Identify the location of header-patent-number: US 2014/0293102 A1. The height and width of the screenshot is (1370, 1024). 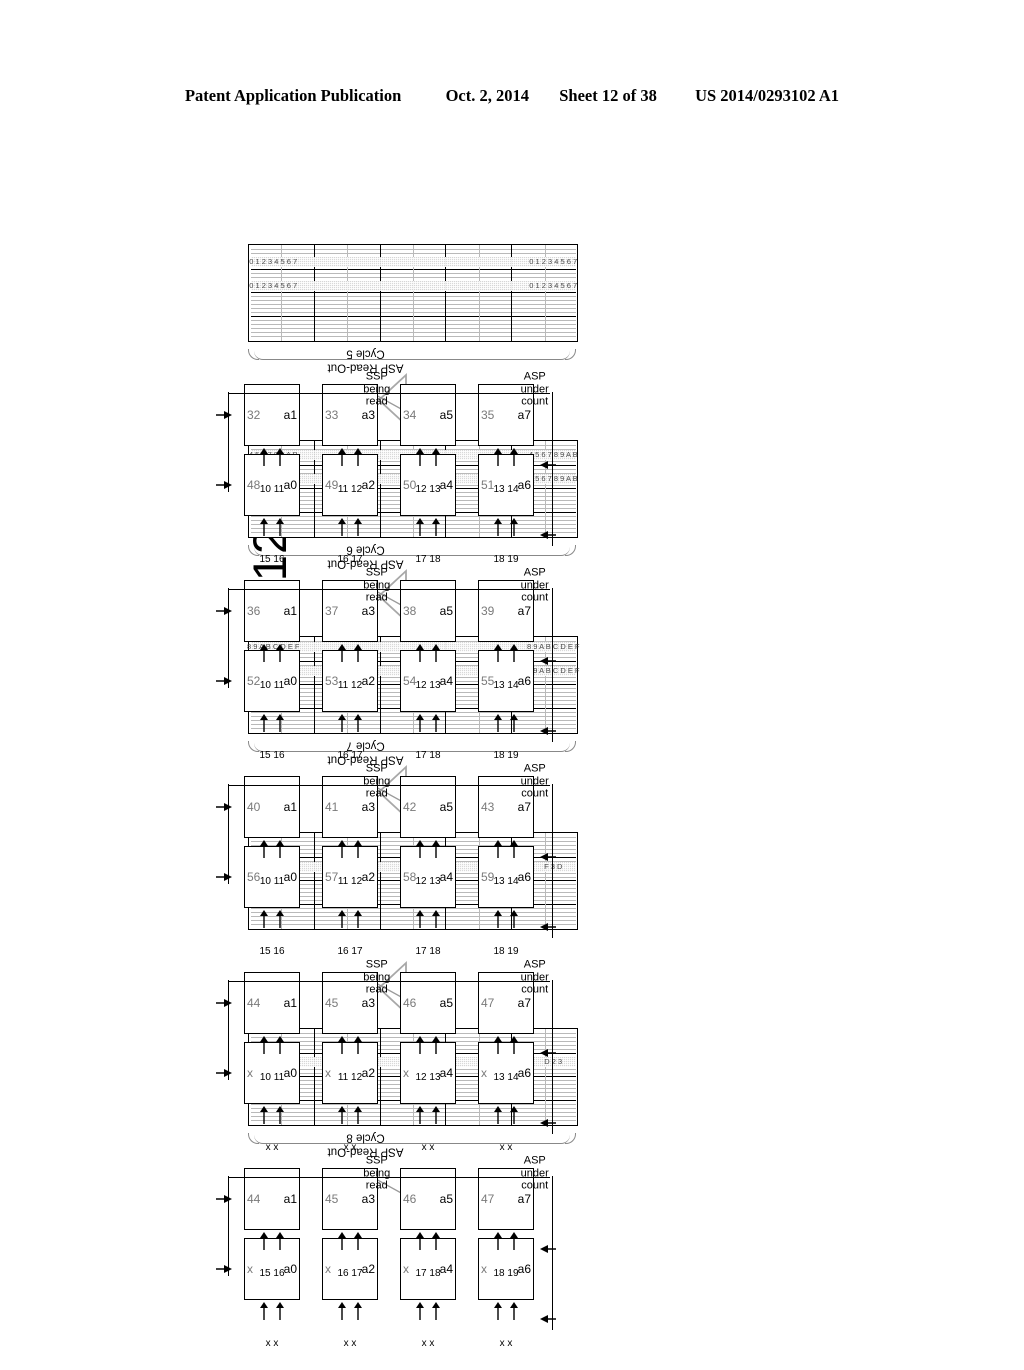
(767, 95).